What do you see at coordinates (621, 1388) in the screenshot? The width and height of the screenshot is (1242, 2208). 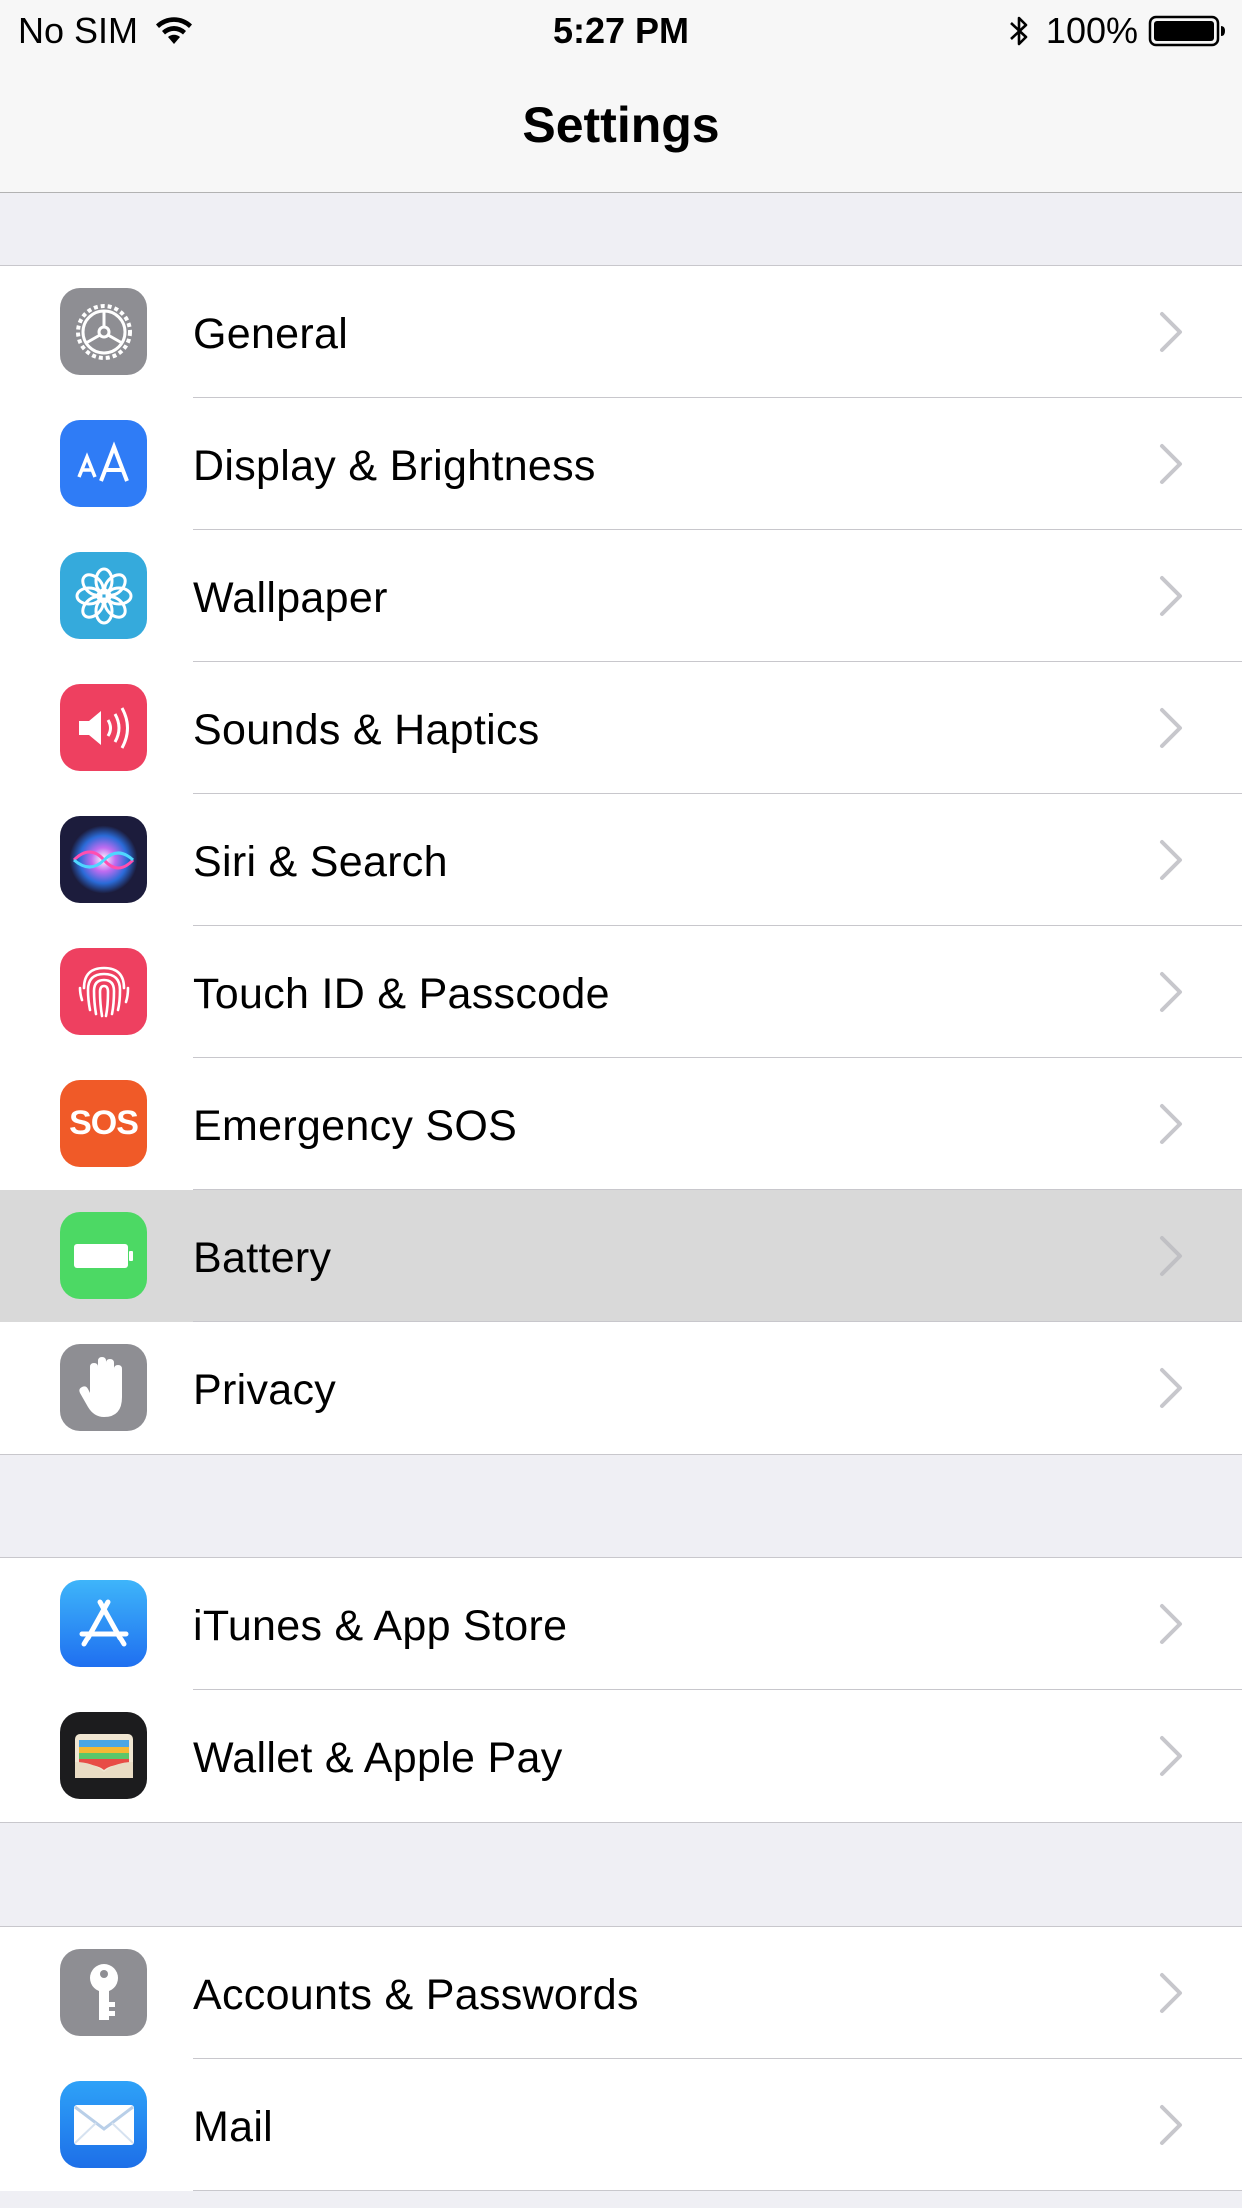 I see `settings-row-privacy: Privacy` at bounding box center [621, 1388].